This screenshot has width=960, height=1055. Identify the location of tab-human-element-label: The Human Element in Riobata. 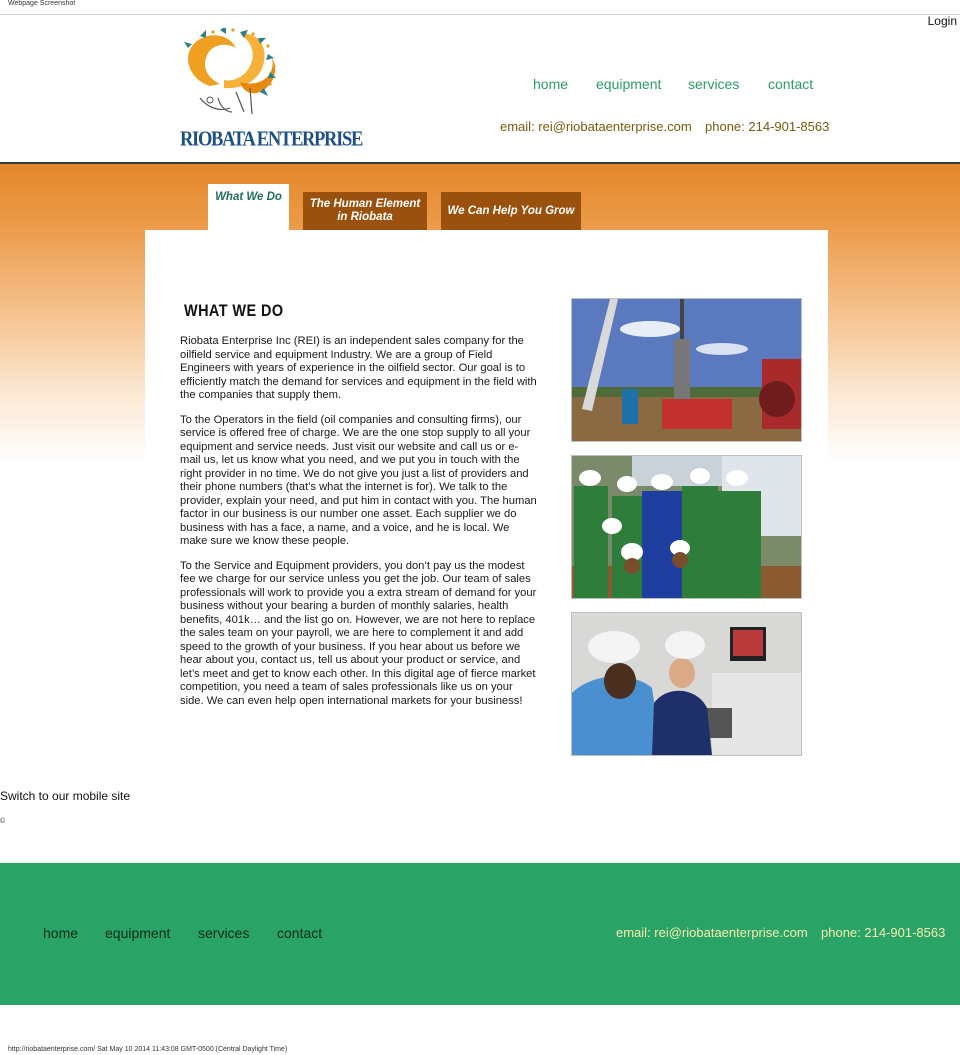
(365, 210).